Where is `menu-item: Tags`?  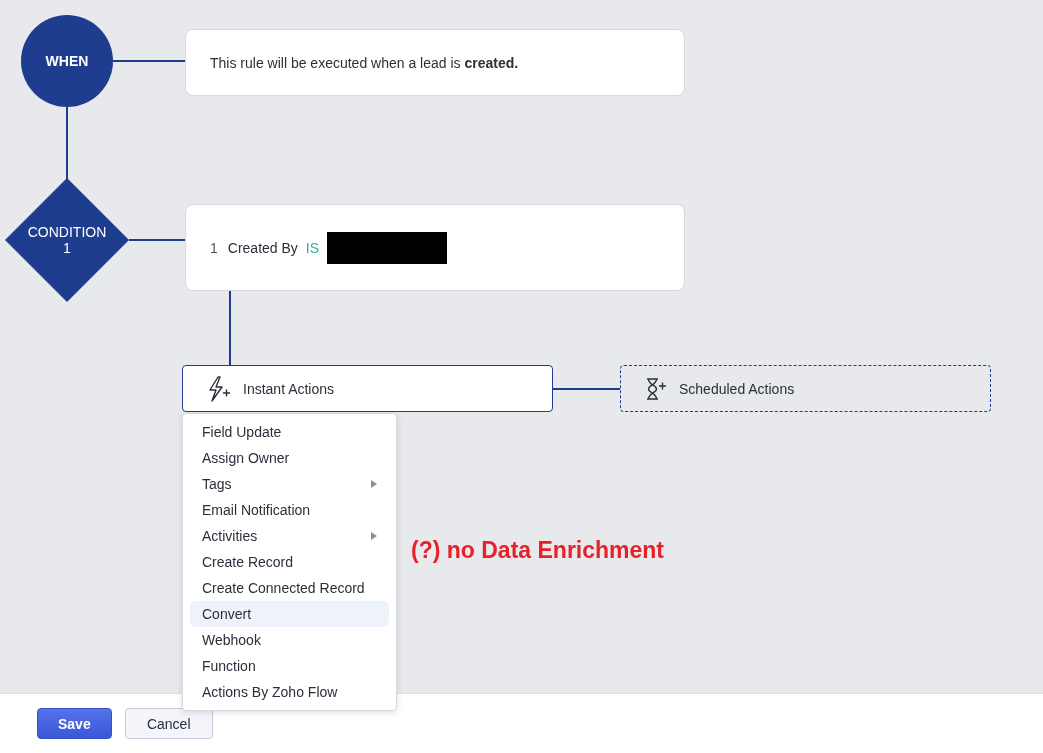 menu-item: Tags is located at coordinates (289, 484).